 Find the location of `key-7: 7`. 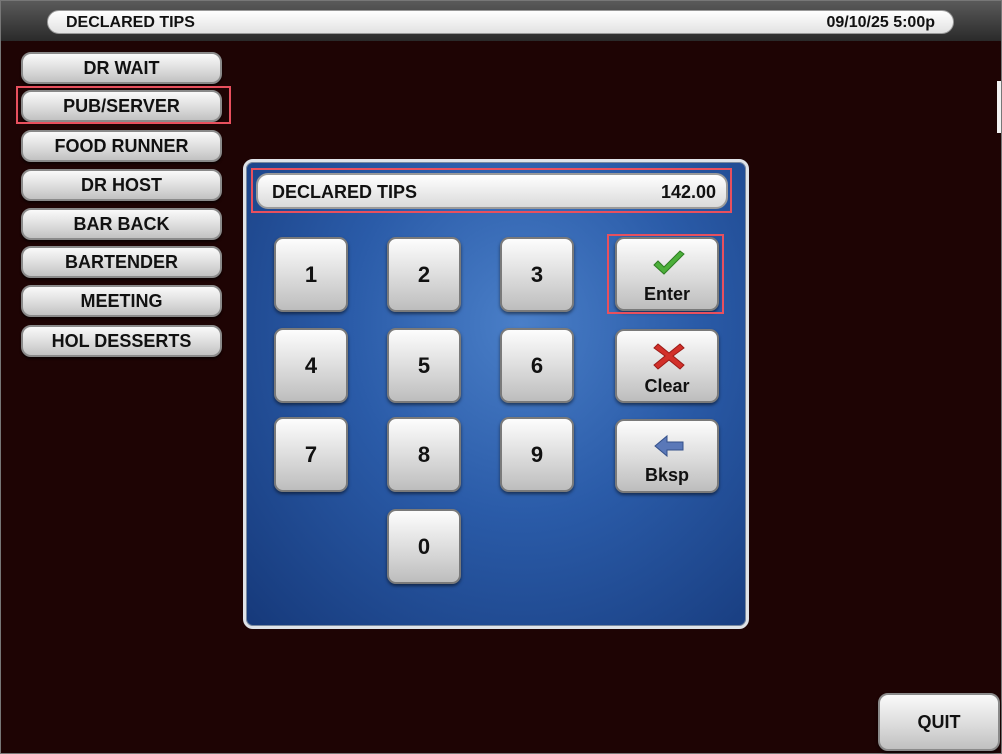

key-7: 7 is located at coordinates (311, 454).